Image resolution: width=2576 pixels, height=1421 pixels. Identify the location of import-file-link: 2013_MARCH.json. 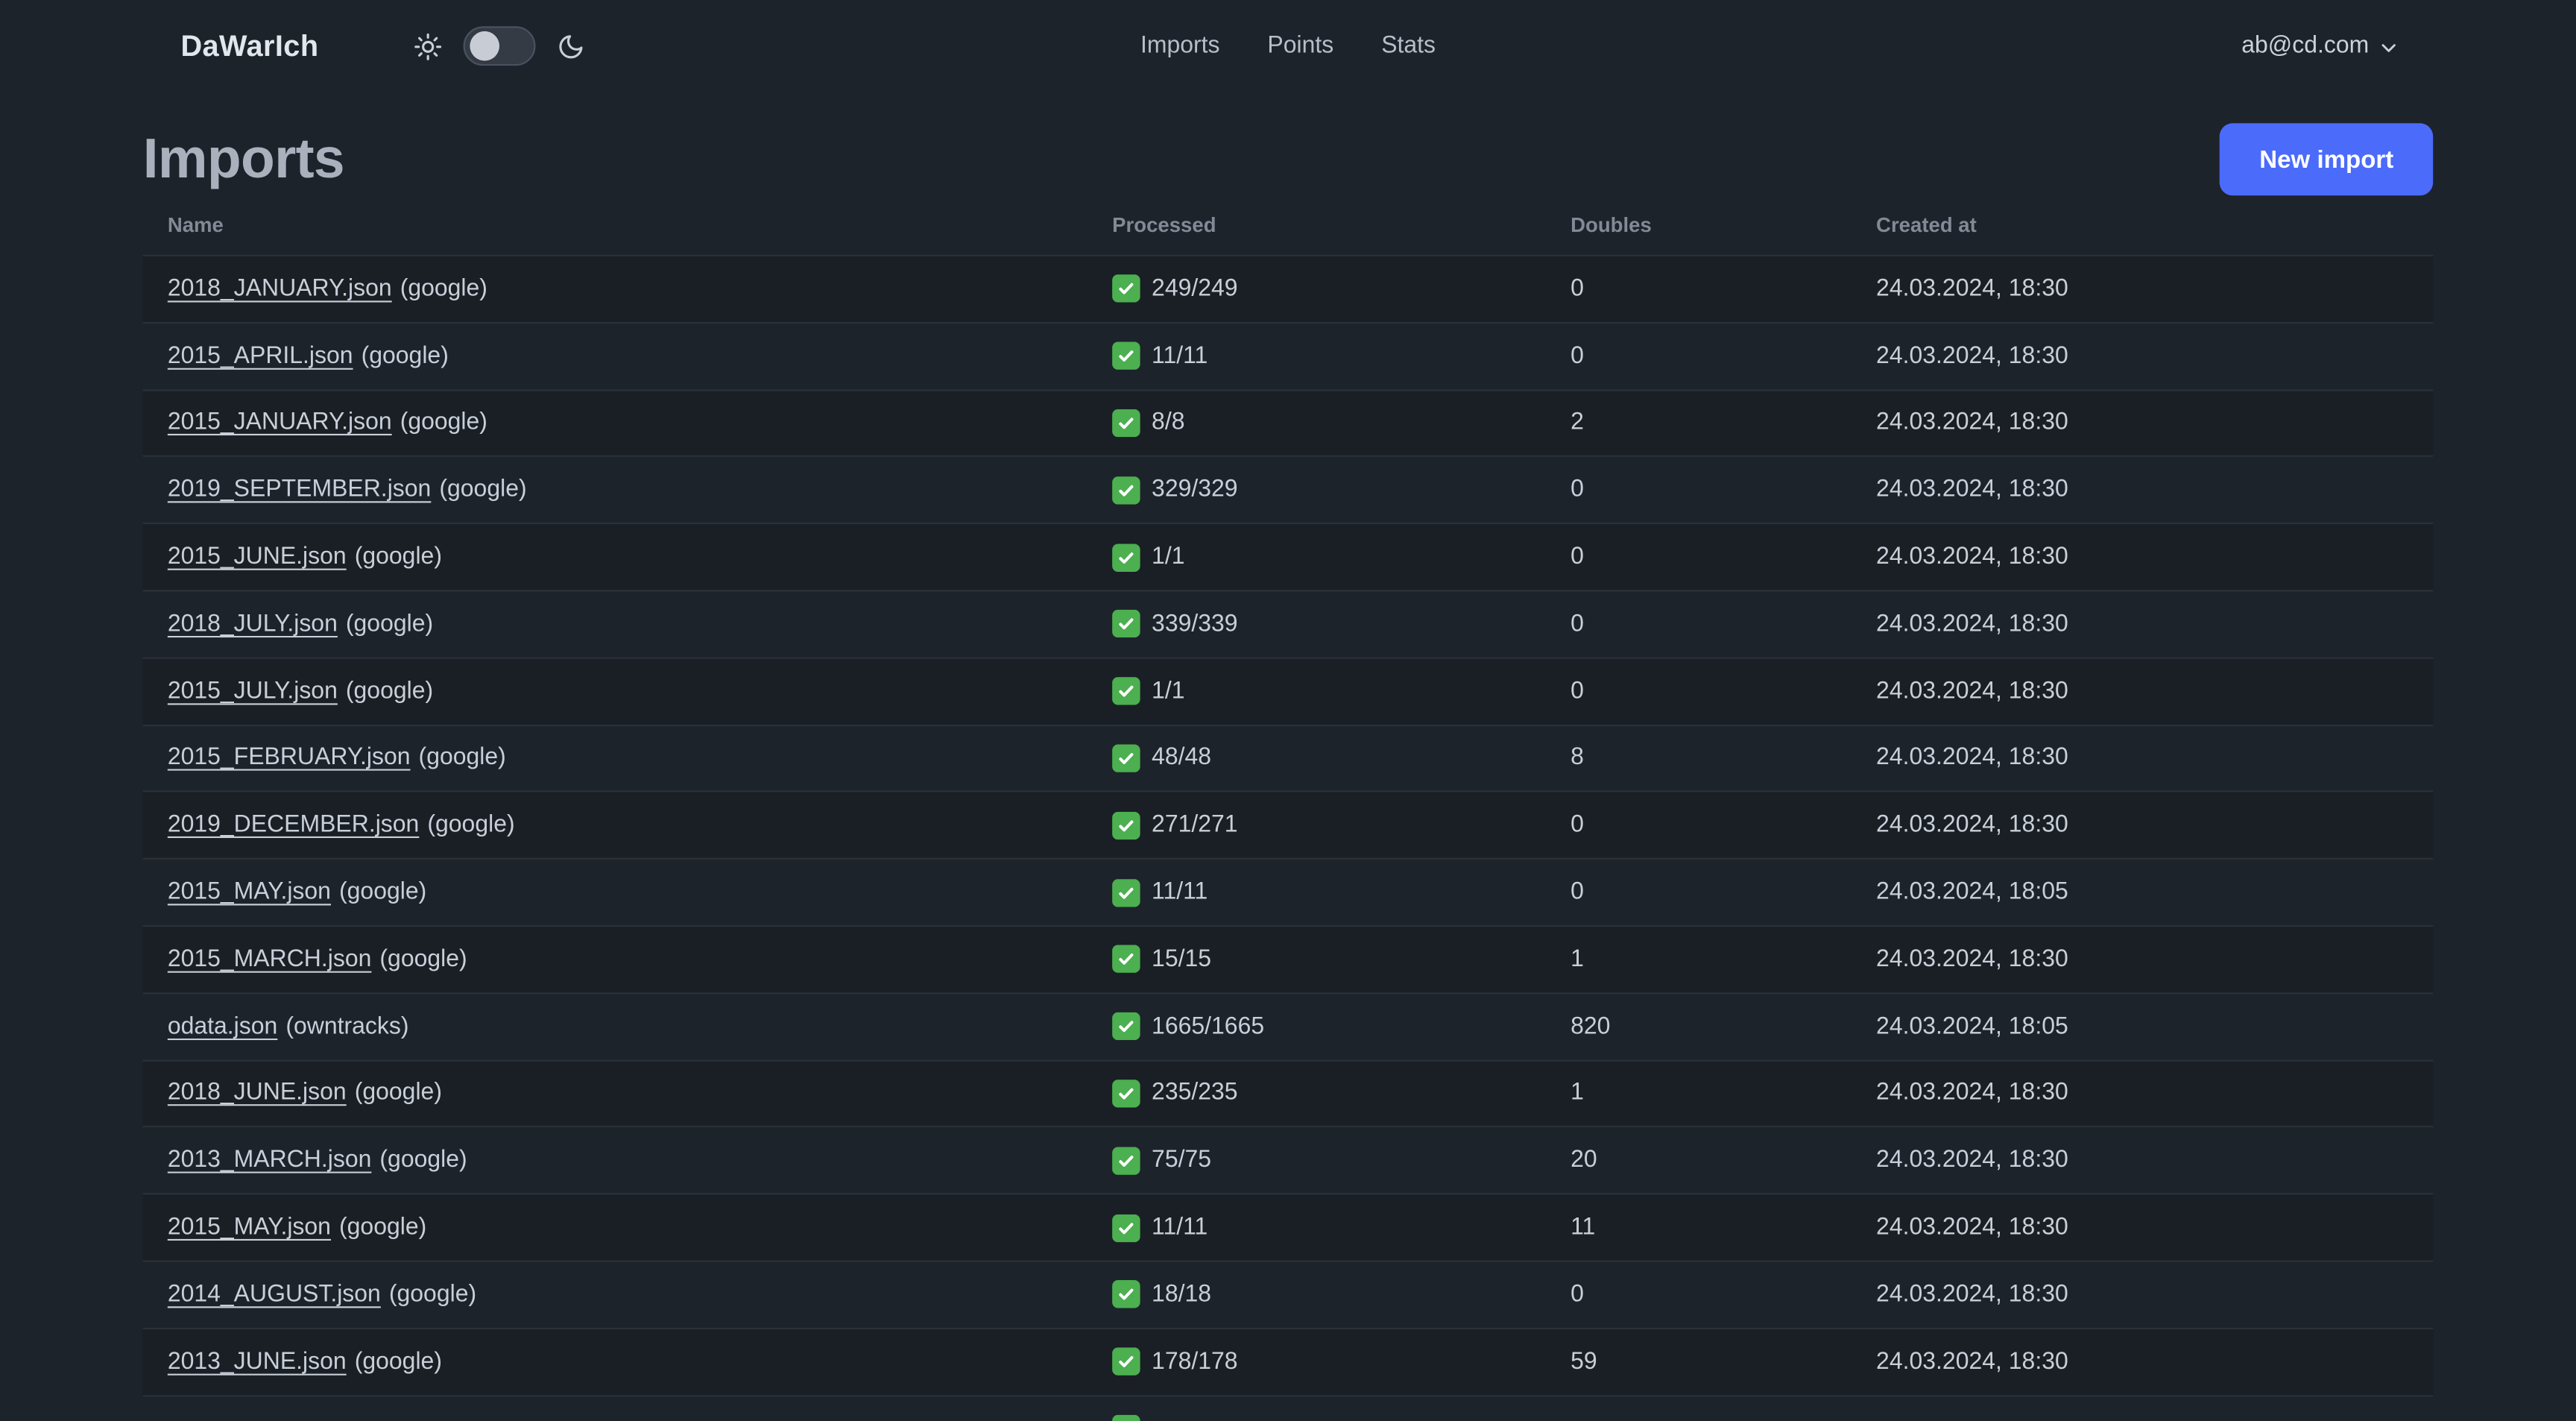
(270, 1160).